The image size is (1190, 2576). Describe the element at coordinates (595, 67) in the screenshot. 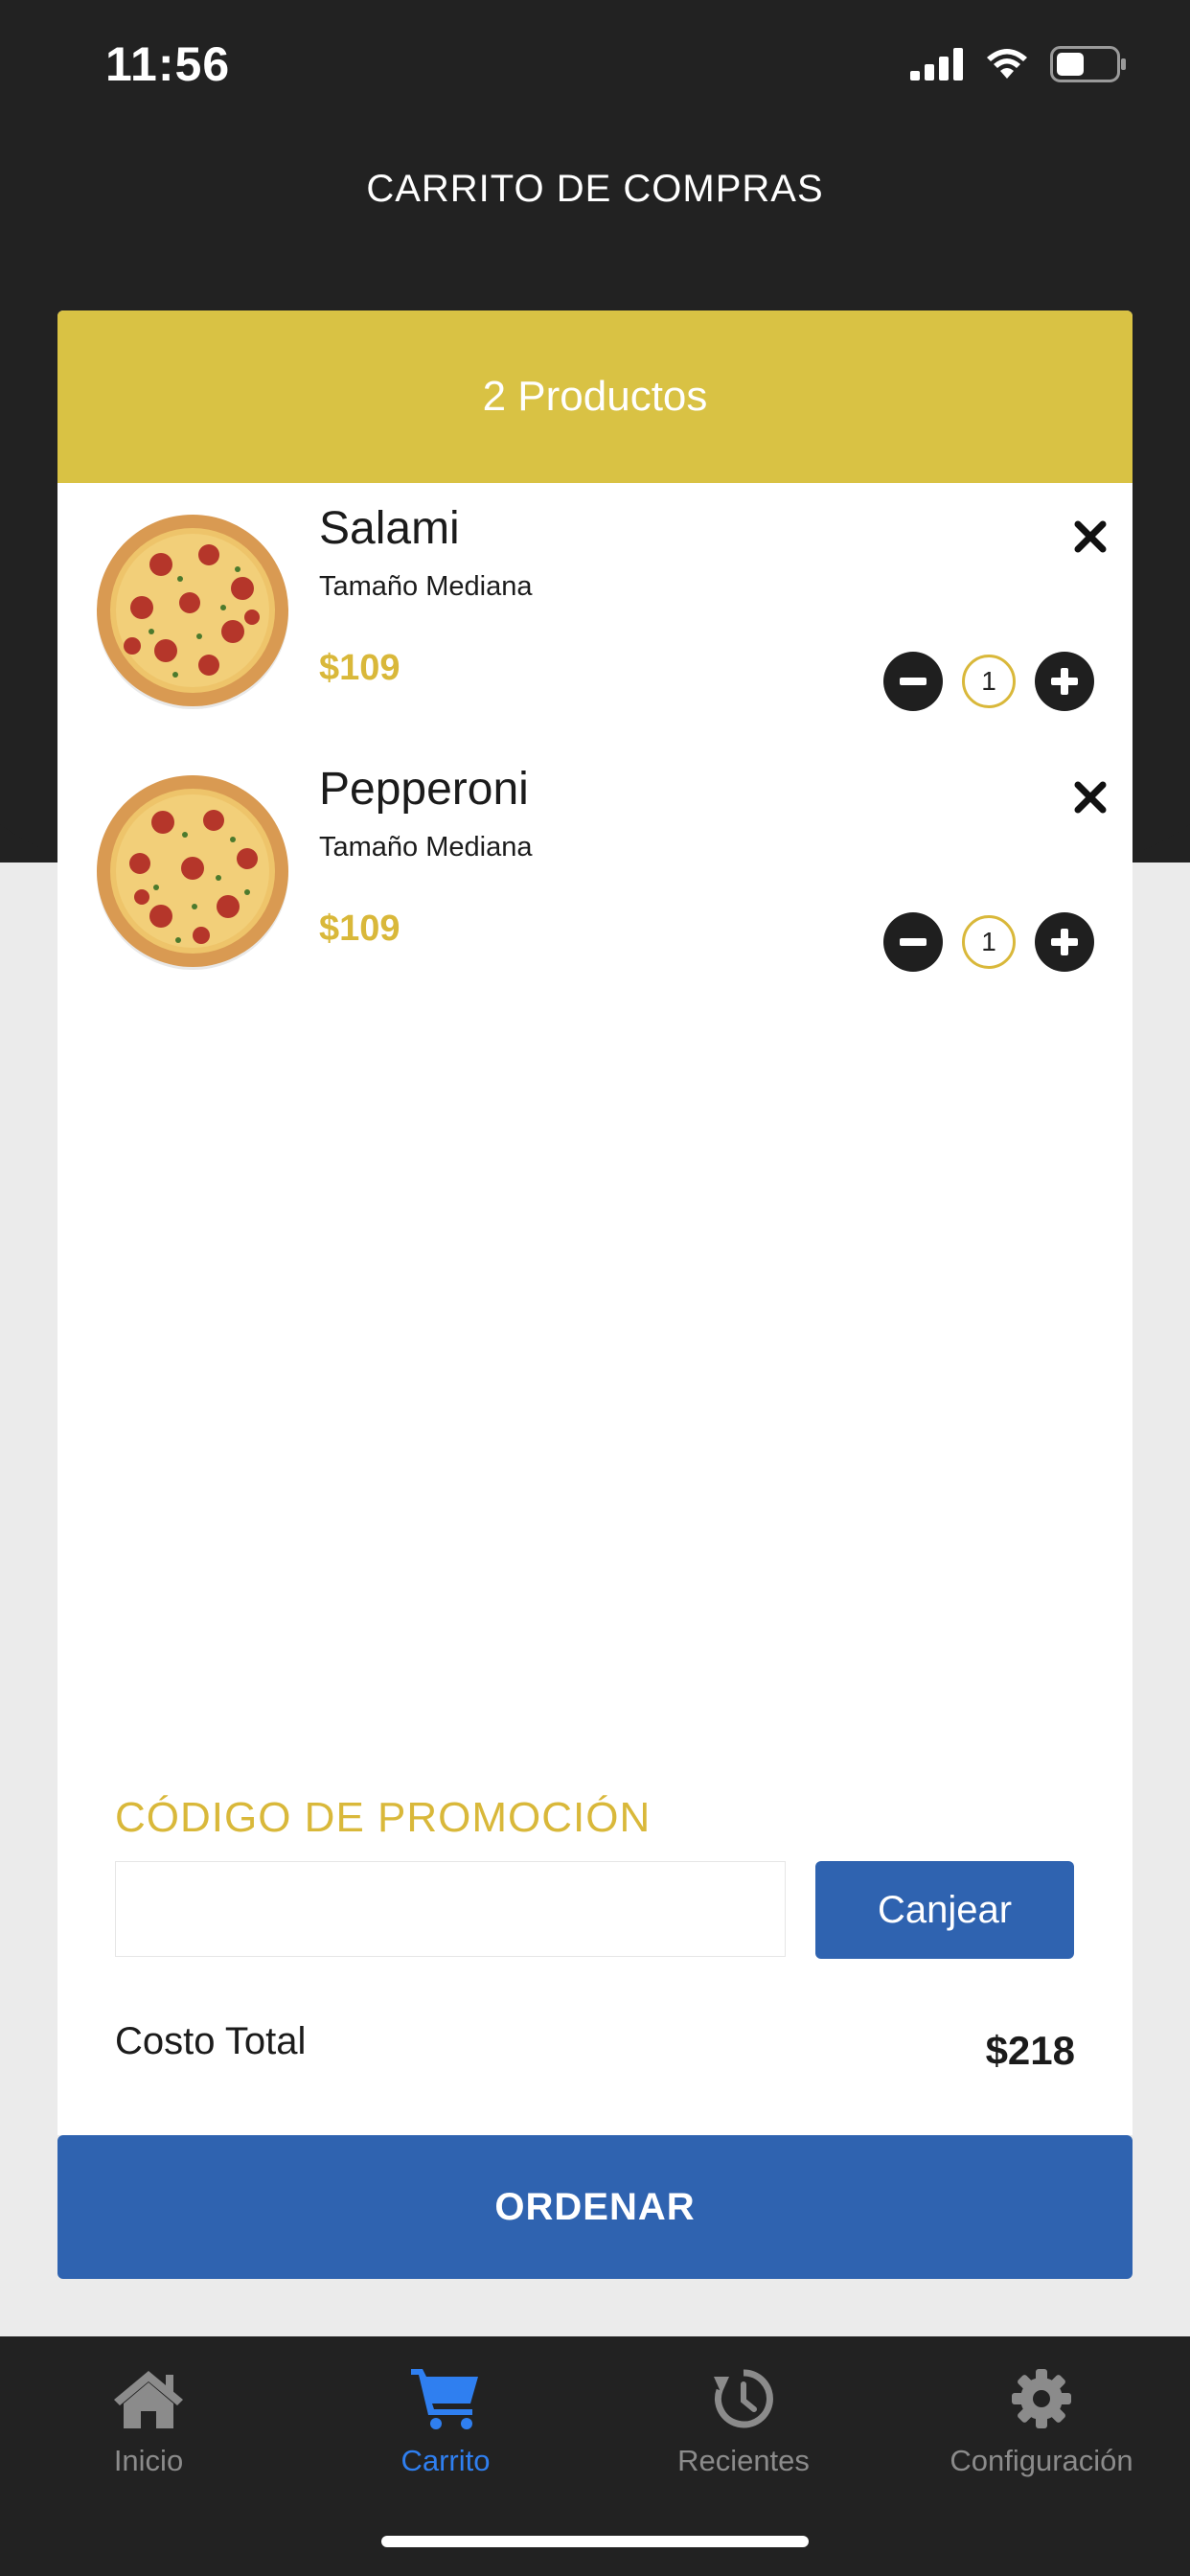

I see `status-bar: 11:56` at that location.